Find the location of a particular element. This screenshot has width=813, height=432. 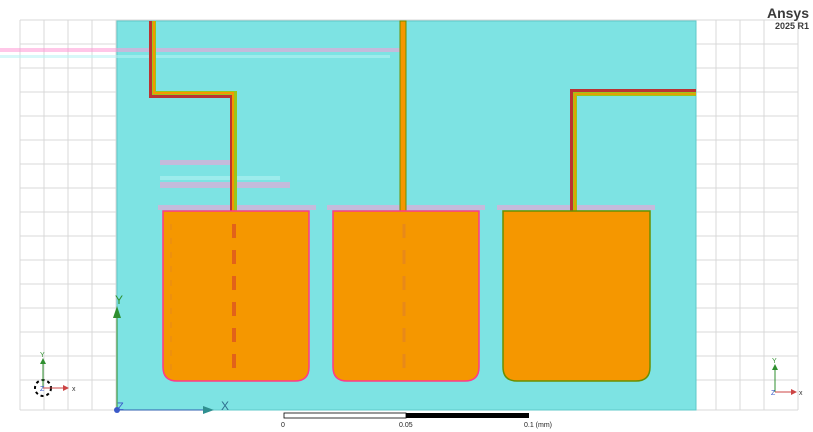

pad-right is located at coordinates (576, 296).